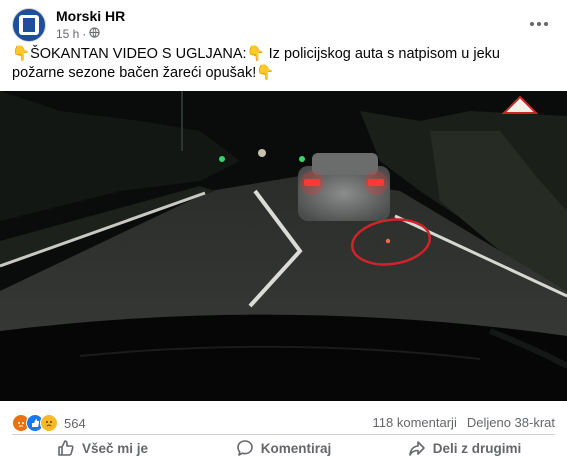  Describe the element at coordinates (511, 422) in the screenshot. I see `shares-count-link: Deljeno 38-krat` at that location.